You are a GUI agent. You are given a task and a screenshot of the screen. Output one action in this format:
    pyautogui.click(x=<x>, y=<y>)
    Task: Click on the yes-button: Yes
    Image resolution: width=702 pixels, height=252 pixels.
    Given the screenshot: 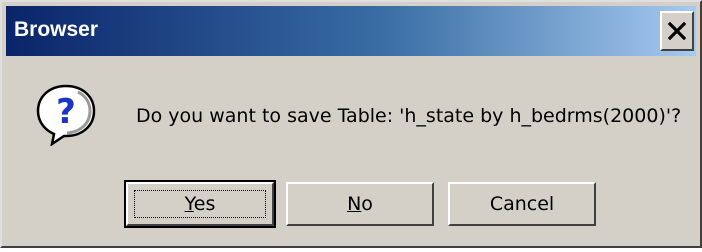 What is the action you would take?
    pyautogui.click(x=200, y=204)
    